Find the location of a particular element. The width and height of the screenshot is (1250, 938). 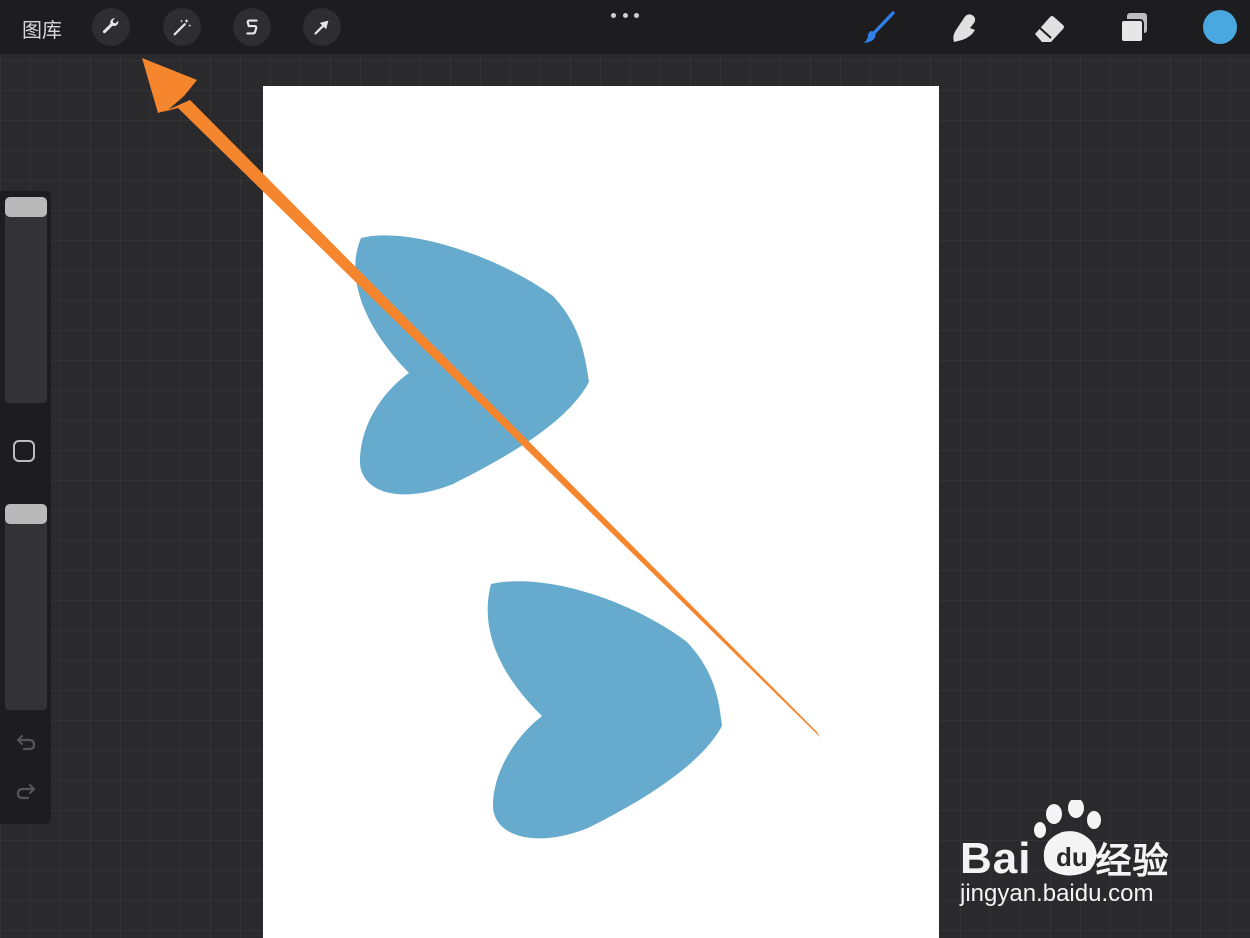

more-options-button is located at coordinates (625, 15).